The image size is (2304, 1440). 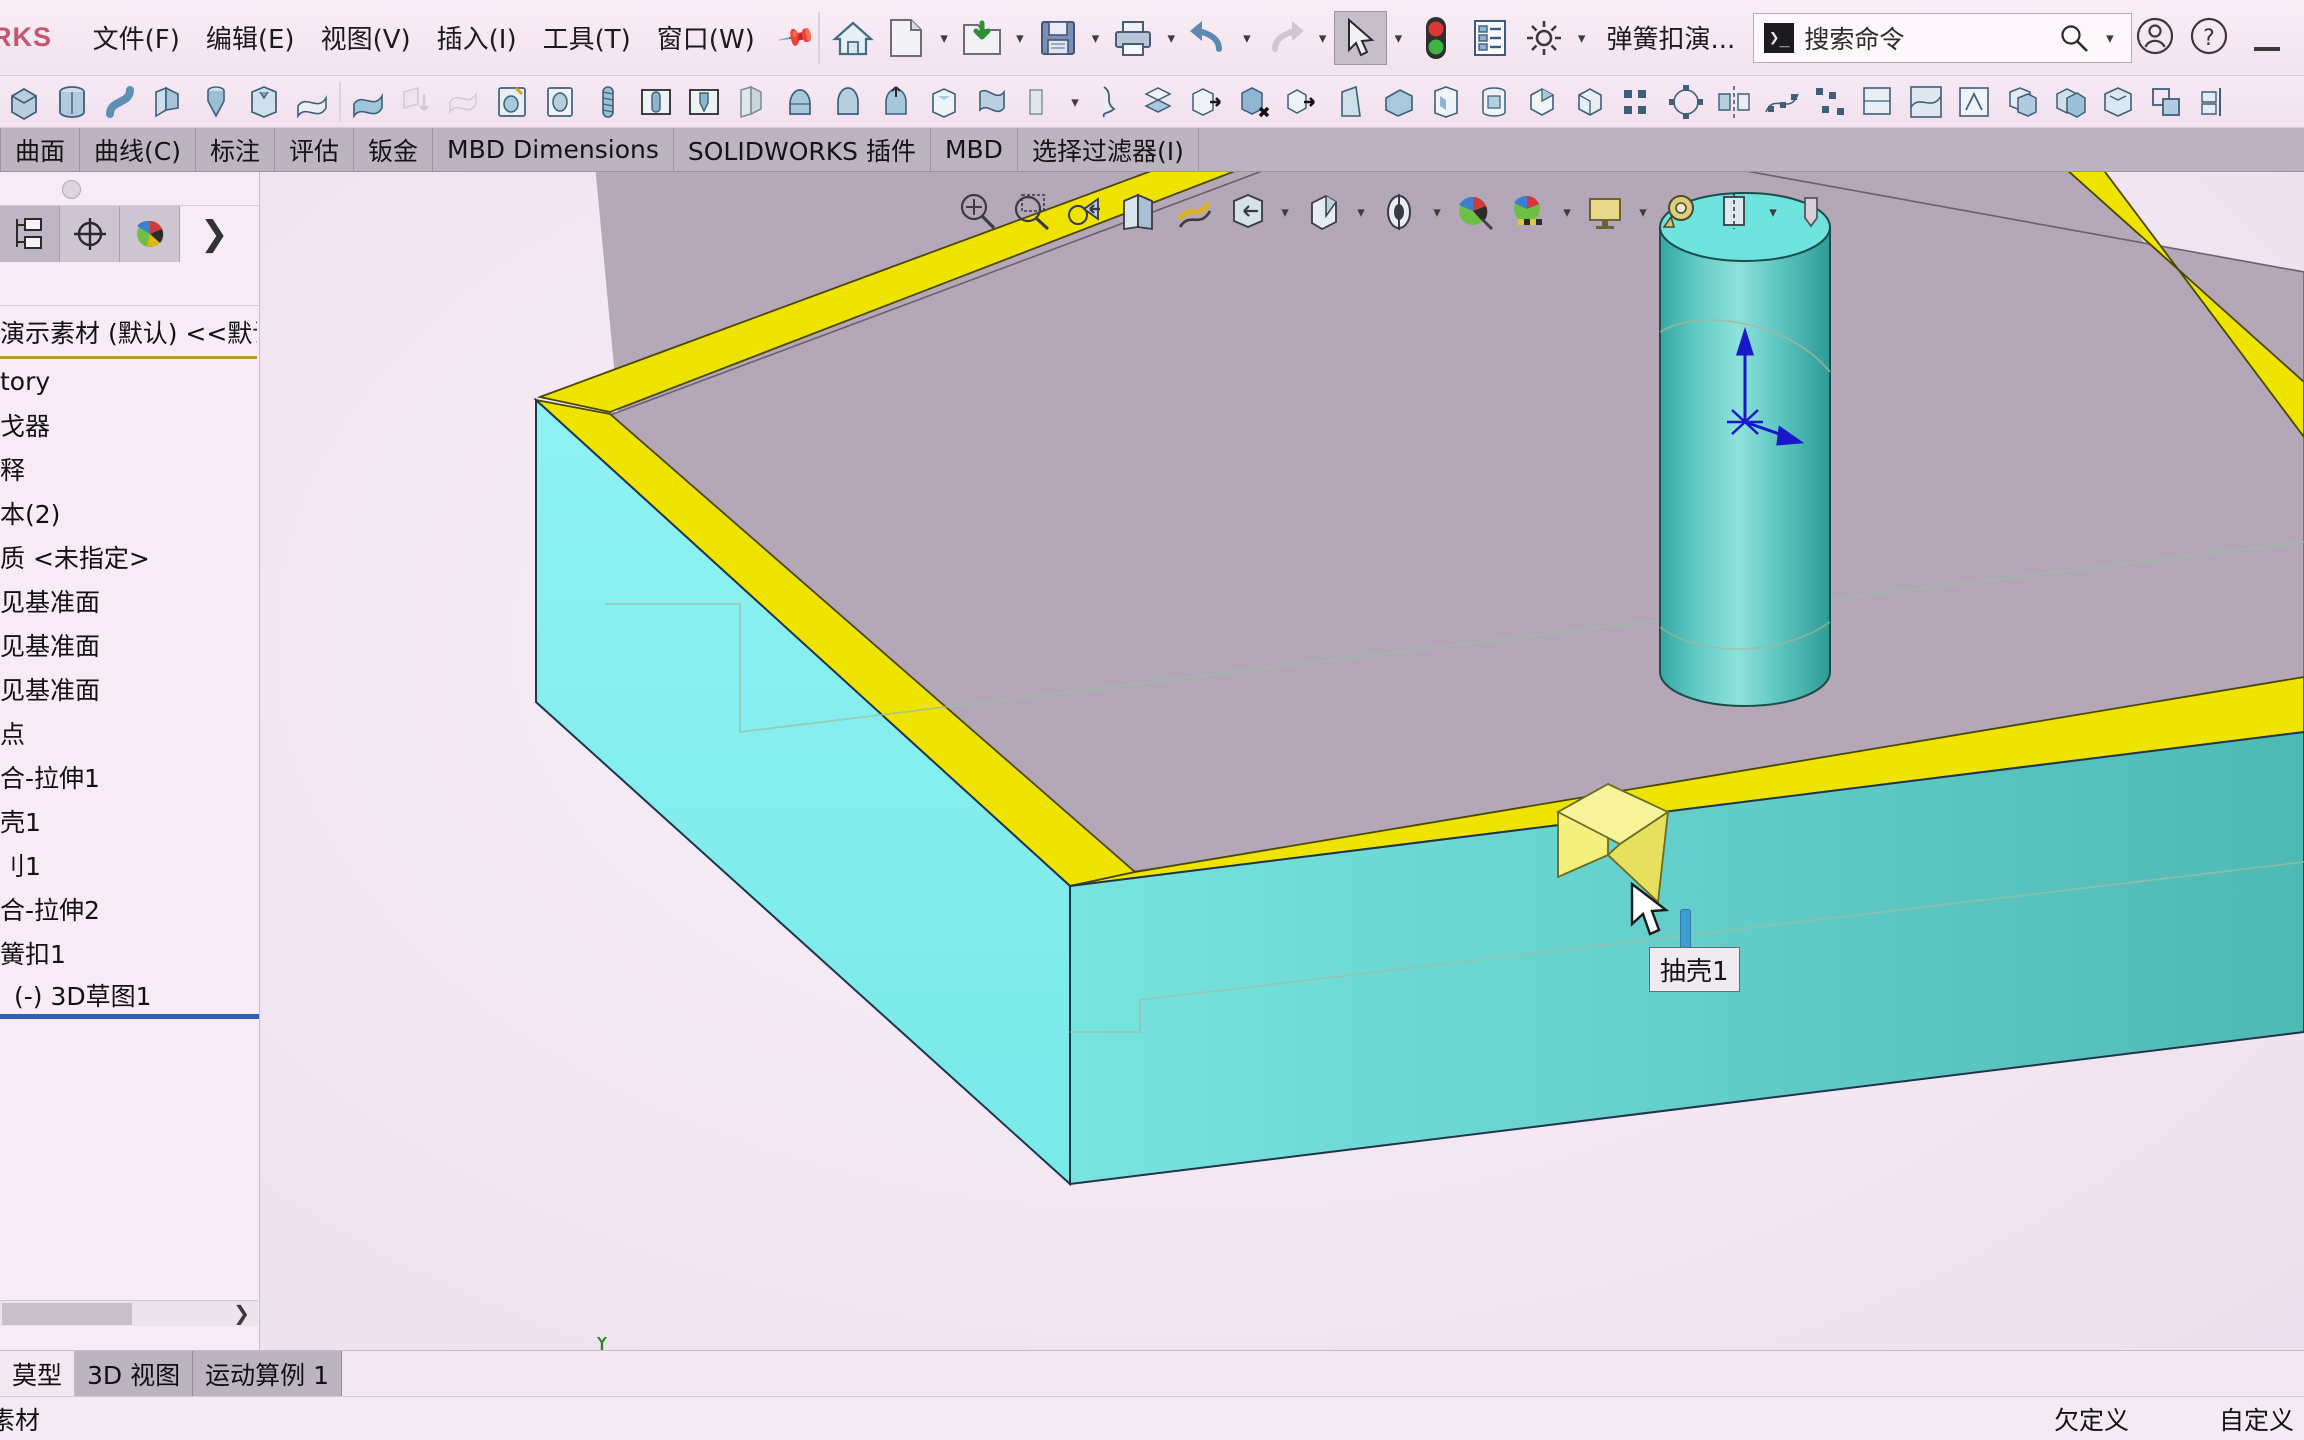 What do you see at coordinates (136, 37) in the screenshot?
I see `menu-file: 文件(F)` at bounding box center [136, 37].